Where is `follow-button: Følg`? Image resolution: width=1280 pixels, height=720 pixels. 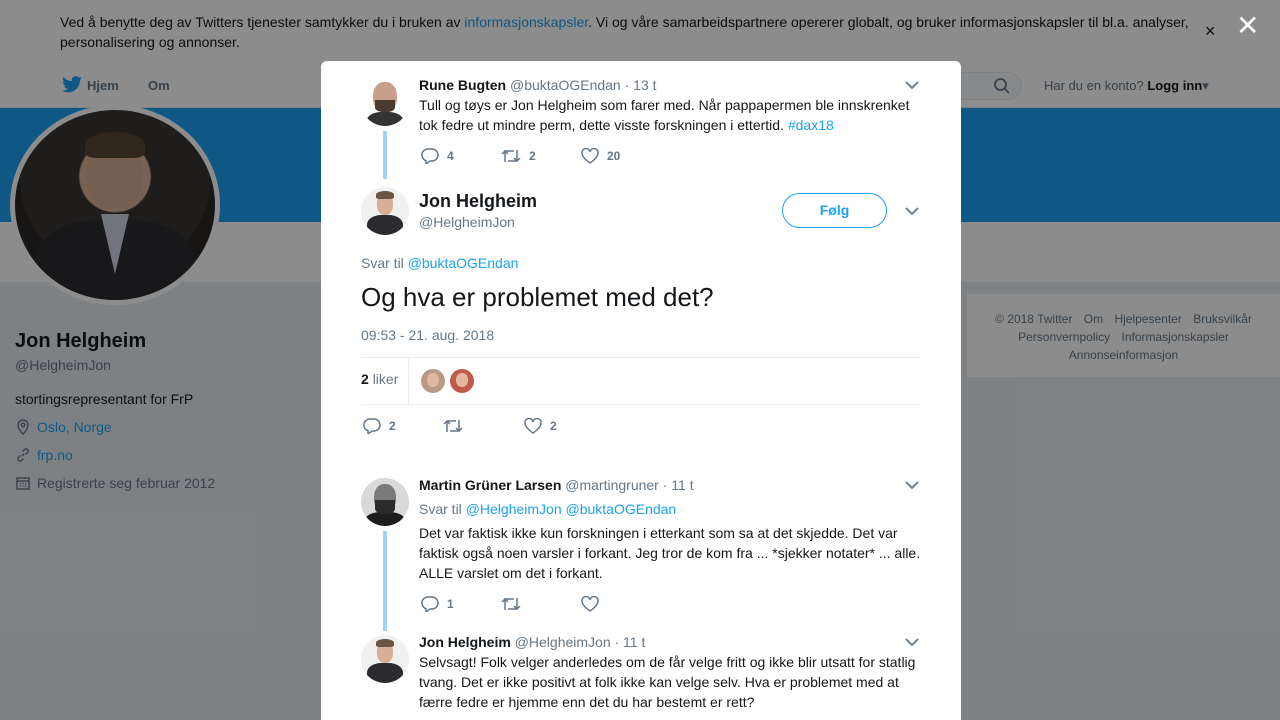
follow-button: Følg is located at coordinates (834, 210).